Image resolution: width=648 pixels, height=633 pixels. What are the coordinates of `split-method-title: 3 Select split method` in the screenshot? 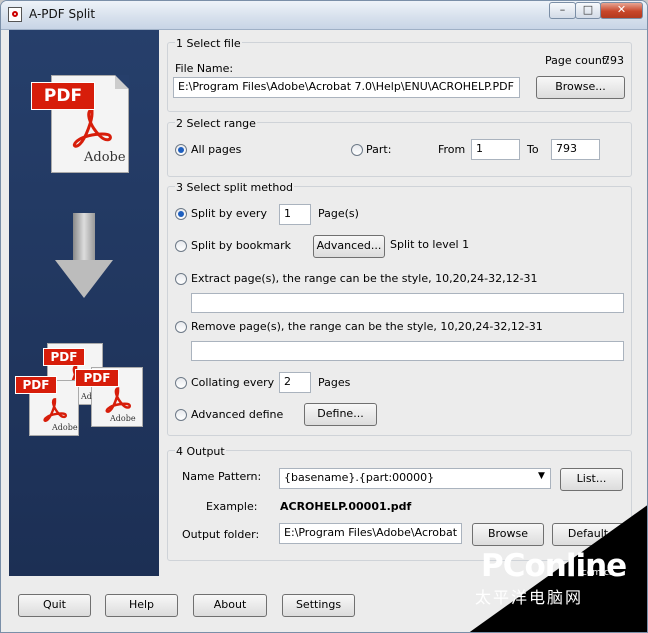 It's located at (235, 187).